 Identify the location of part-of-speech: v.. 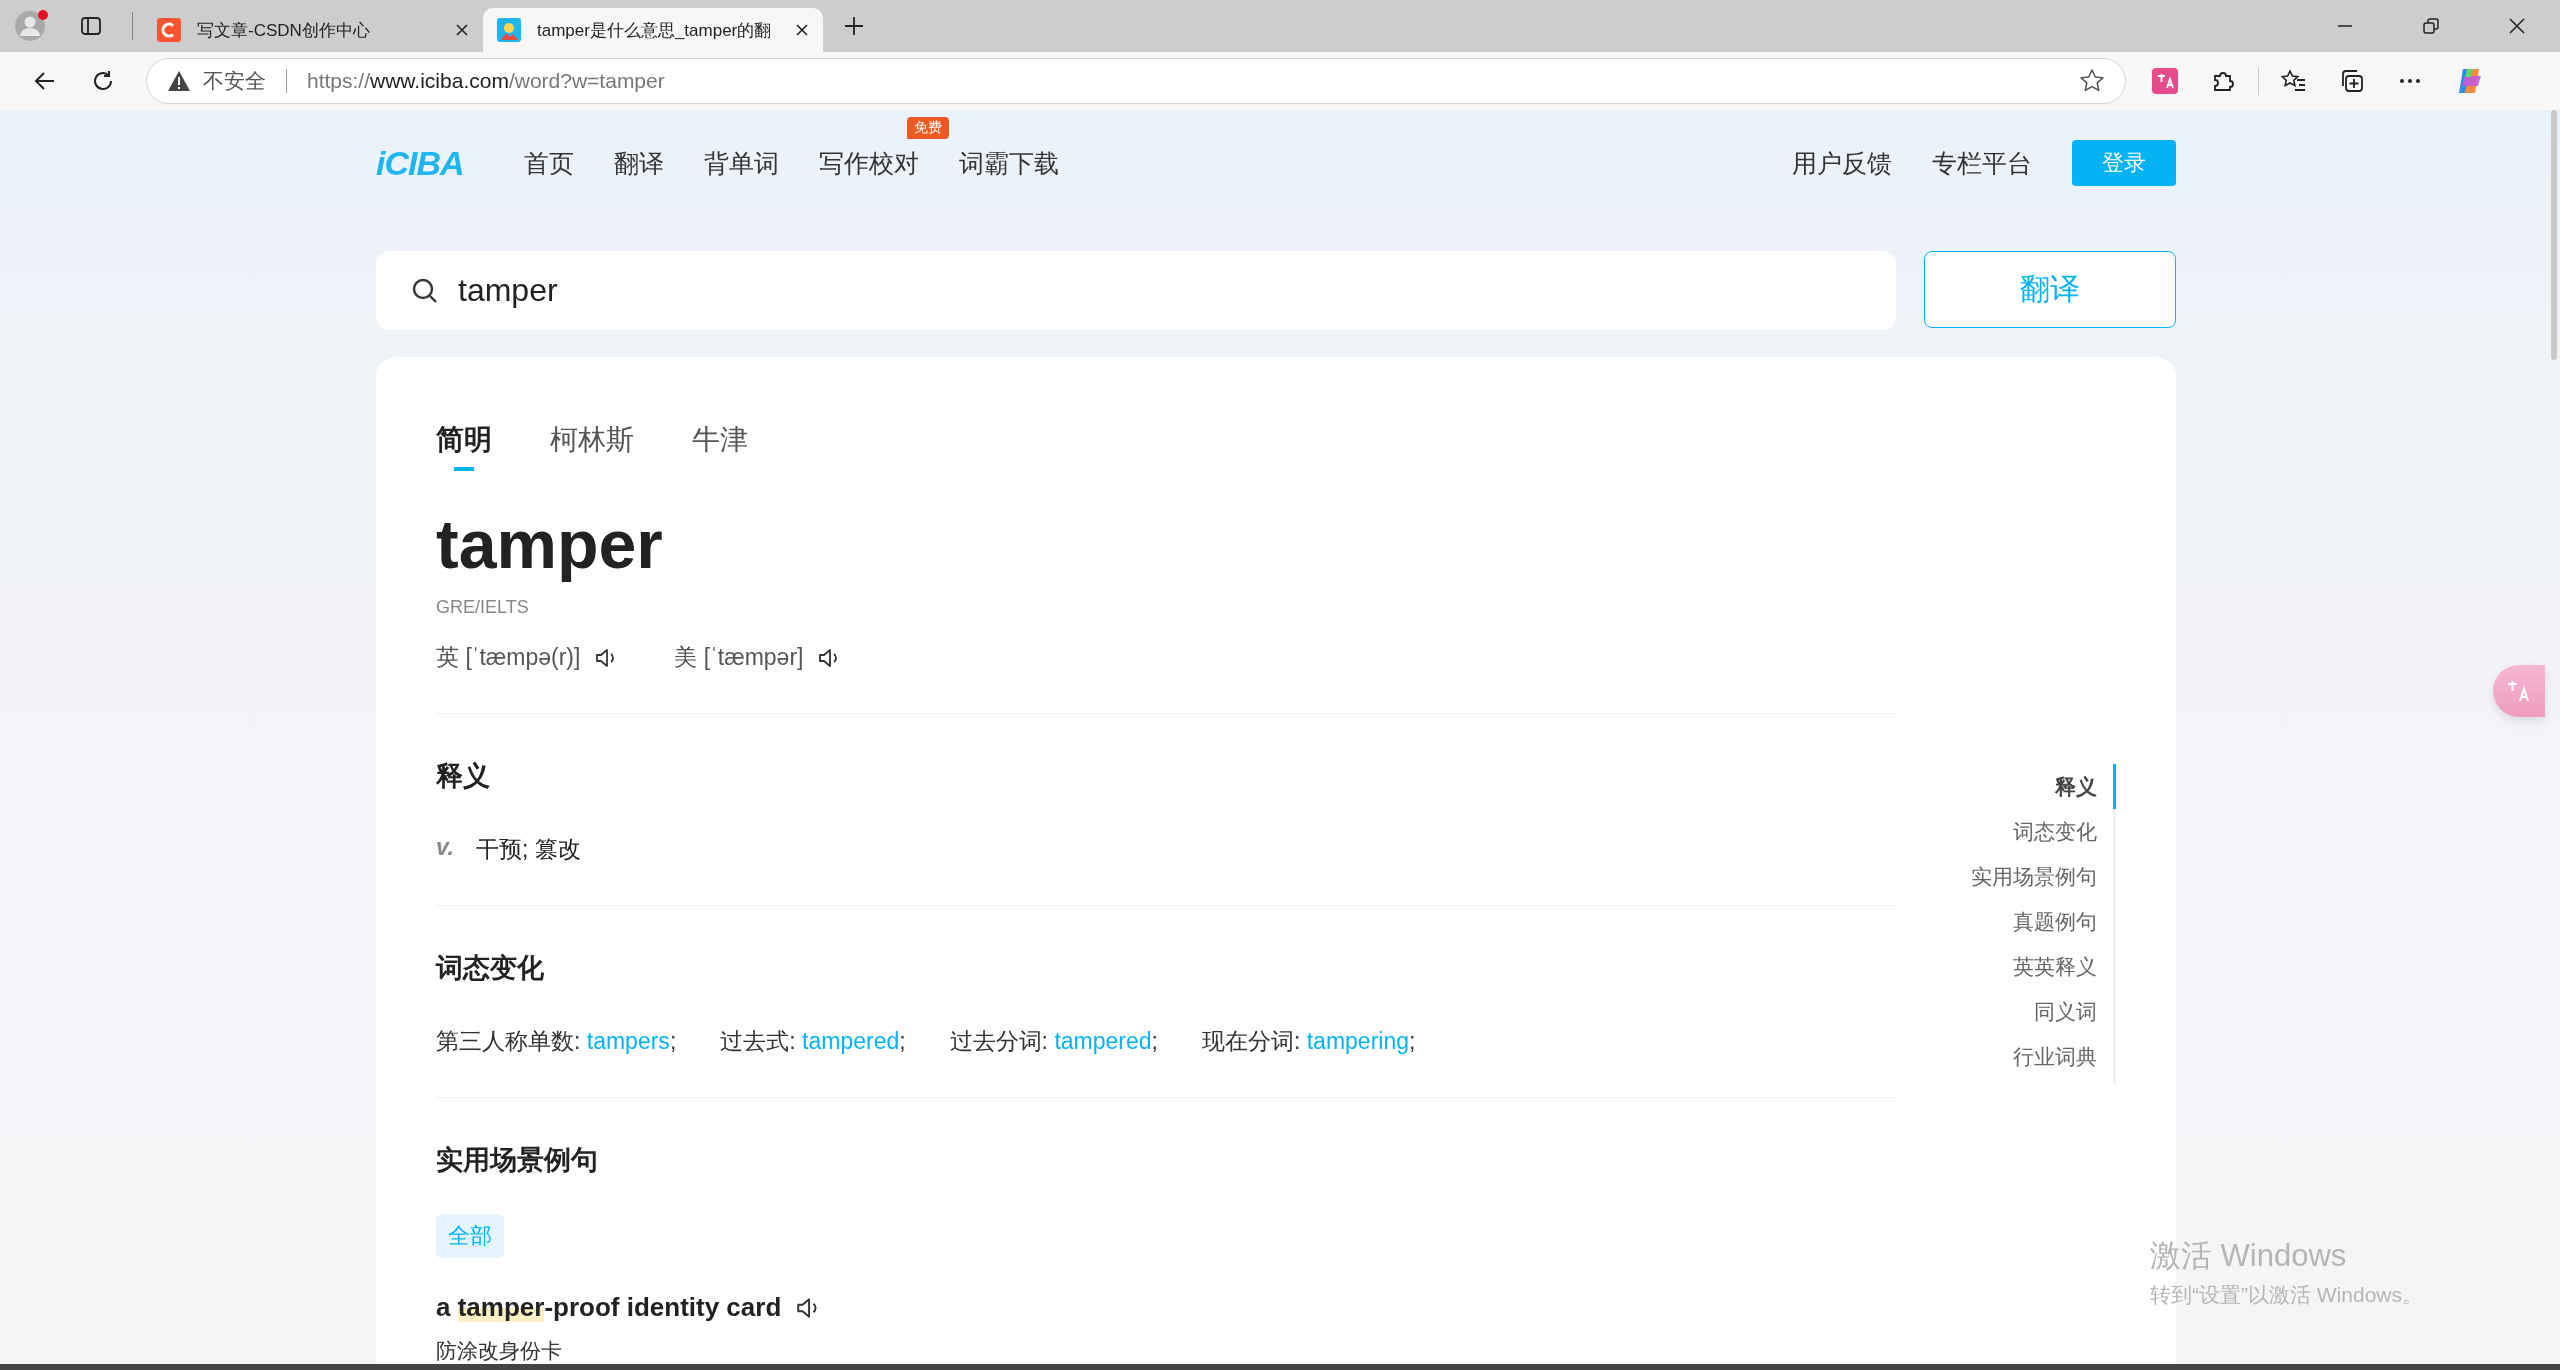
(445, 848).